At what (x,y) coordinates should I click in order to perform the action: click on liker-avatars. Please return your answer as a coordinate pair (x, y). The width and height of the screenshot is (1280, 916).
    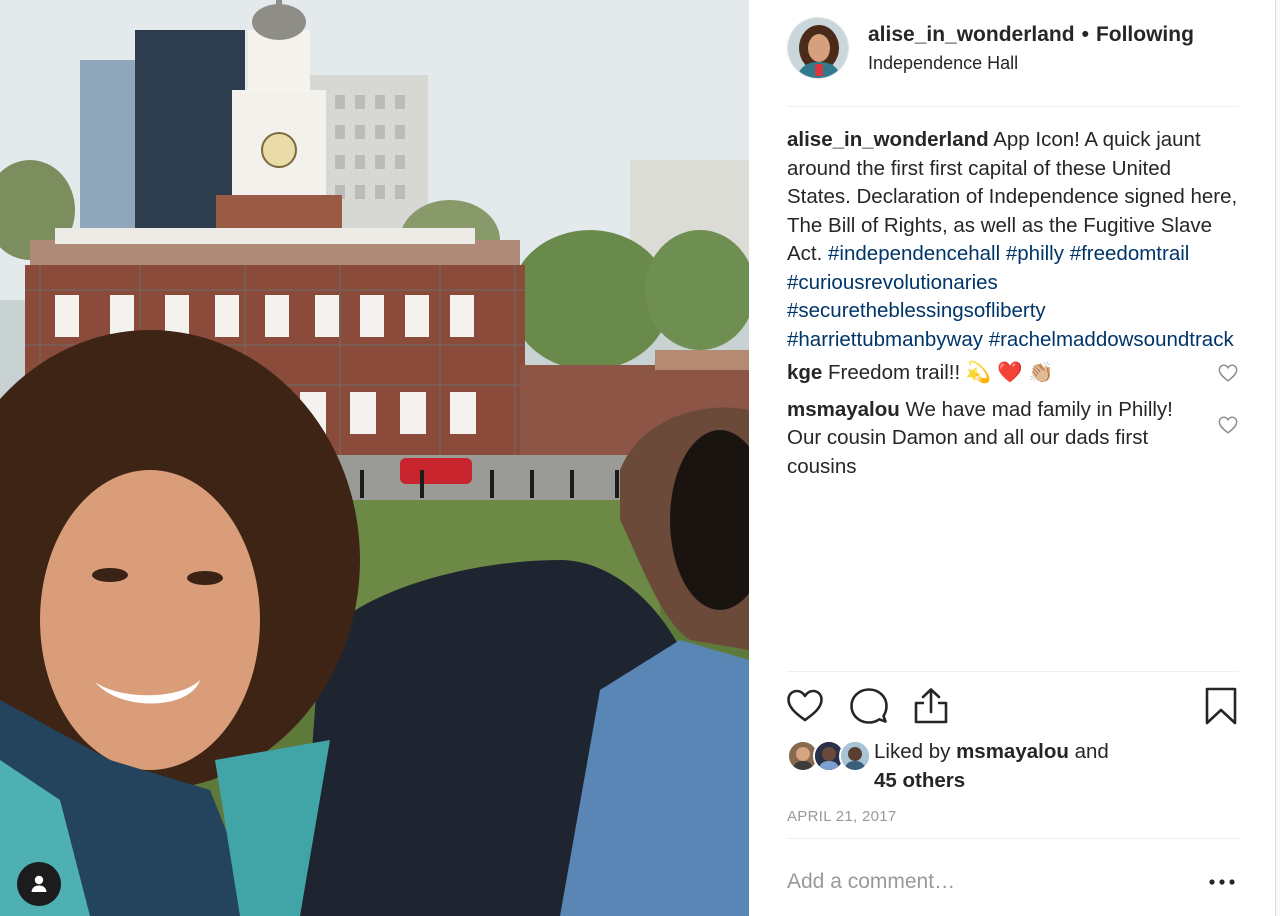
    Looking at the image, I should click on (830, 756).